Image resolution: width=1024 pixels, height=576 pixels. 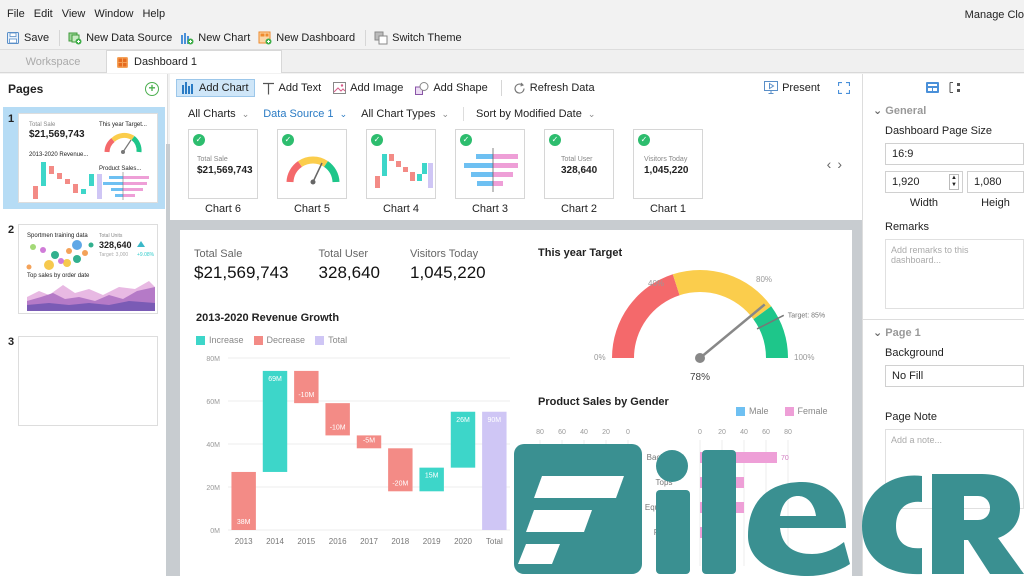 What do you see at coordinates (241, 265) in the screenshot?
I see `kpi-total-sale: Total Sale $21,569,743` at bounding box center [241, 265].